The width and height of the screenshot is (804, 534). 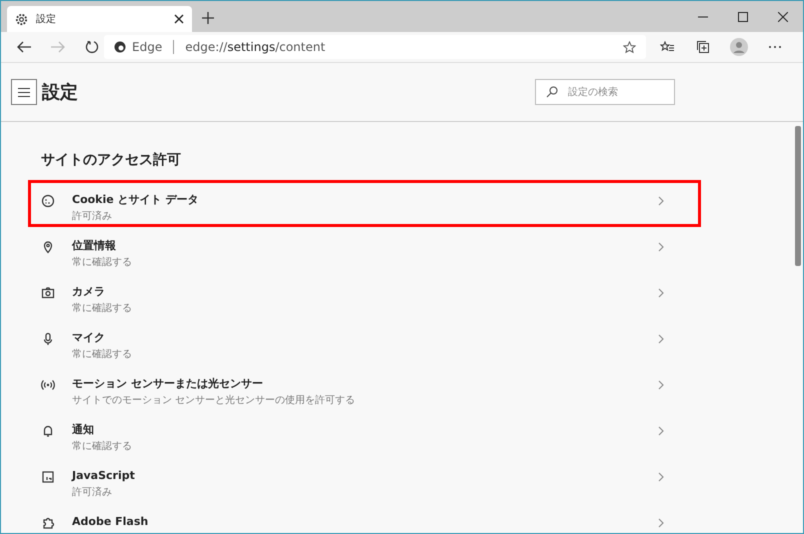 What do you see at coordinates (99, 19) in the screenshot?
I see `browser-tab: 設定` at bounding box center [99, 19].